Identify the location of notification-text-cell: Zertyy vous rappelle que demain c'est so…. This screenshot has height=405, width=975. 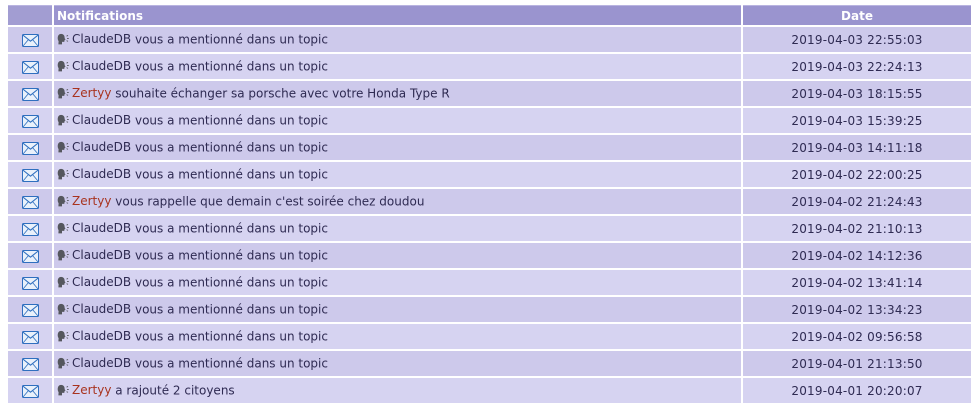
(397, 201).